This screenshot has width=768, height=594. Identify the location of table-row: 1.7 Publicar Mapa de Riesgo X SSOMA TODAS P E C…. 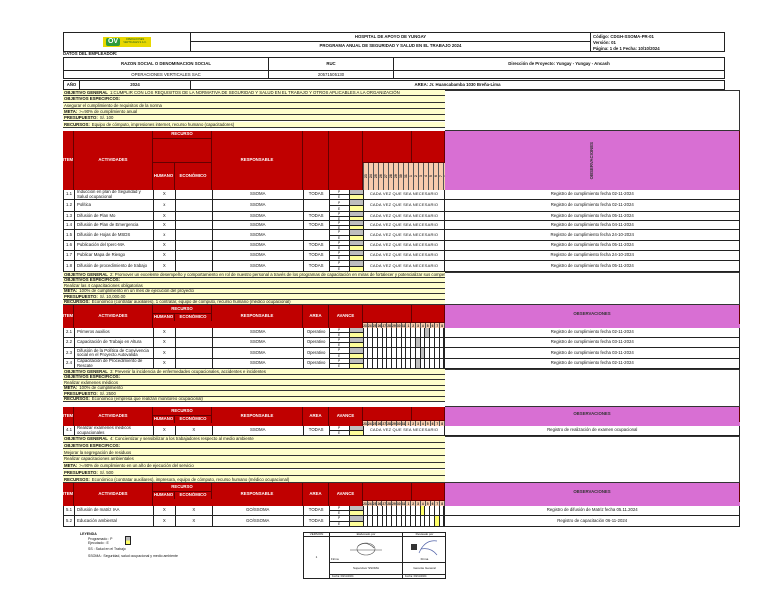
(402, 256).